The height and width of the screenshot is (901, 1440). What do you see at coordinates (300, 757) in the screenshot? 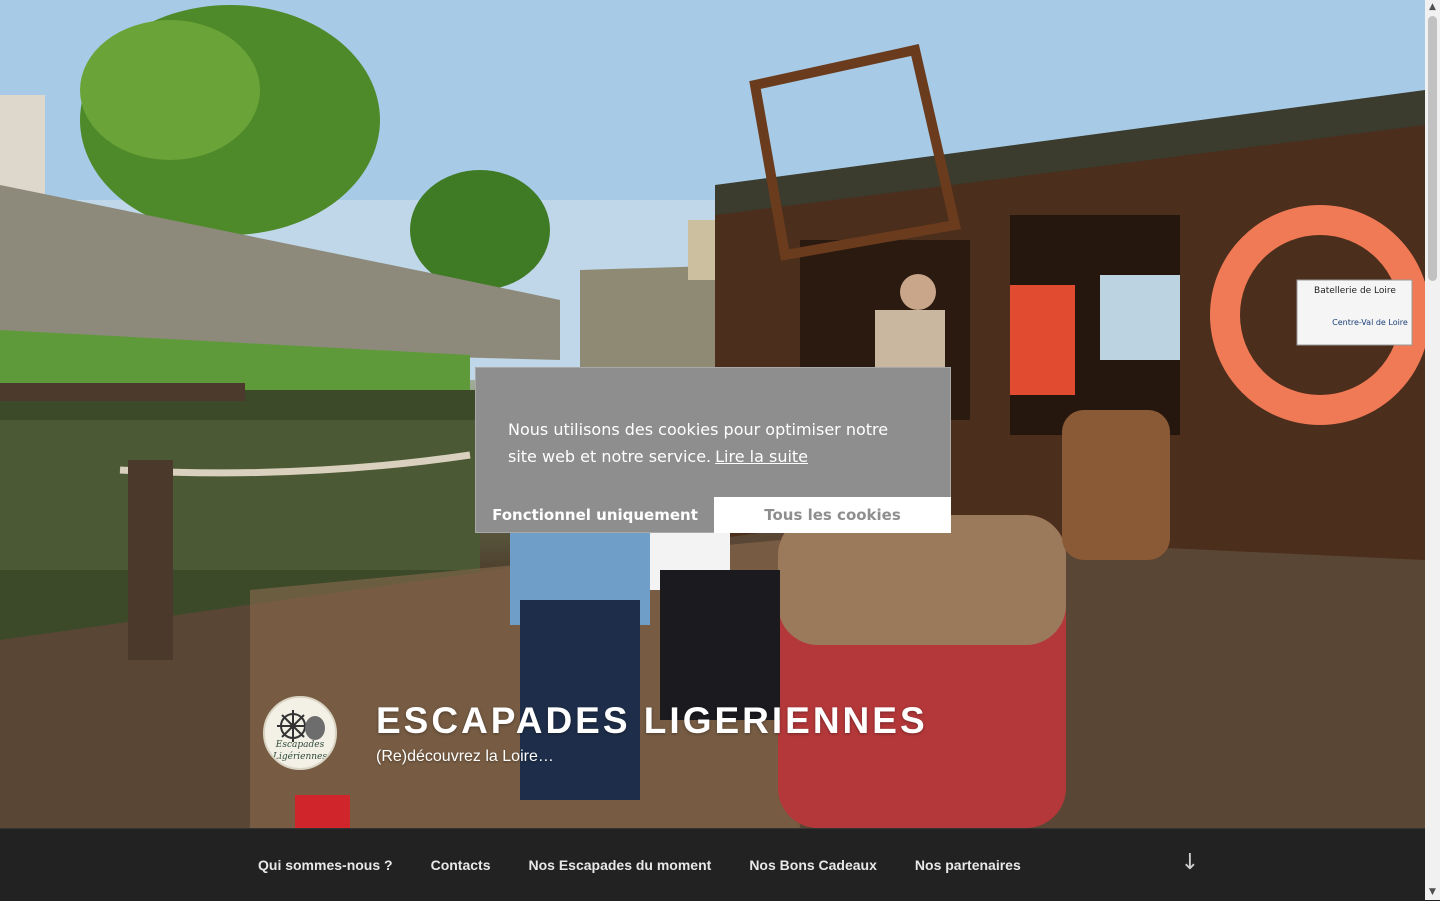
I see `logo-text-line2: Ligériennes` at bounding box center [300, 757].